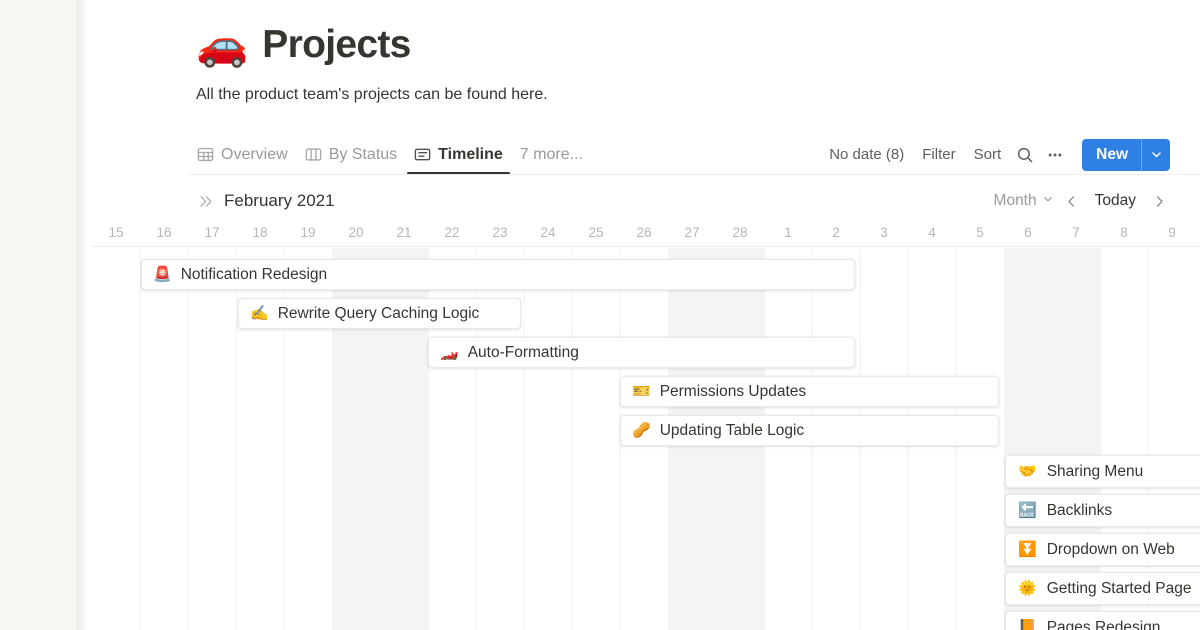  I want to click on chevron-right-icon, so click(1159, 201).